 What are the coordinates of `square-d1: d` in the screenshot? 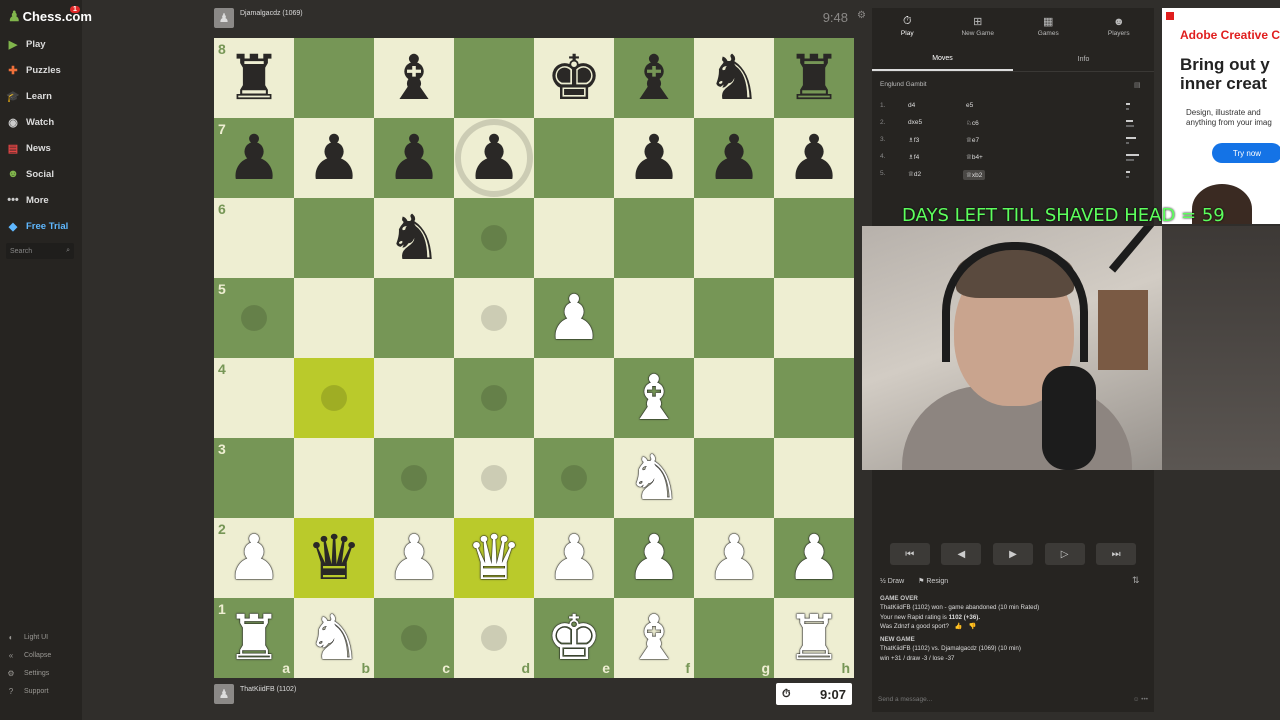 It's located at (494, 638).